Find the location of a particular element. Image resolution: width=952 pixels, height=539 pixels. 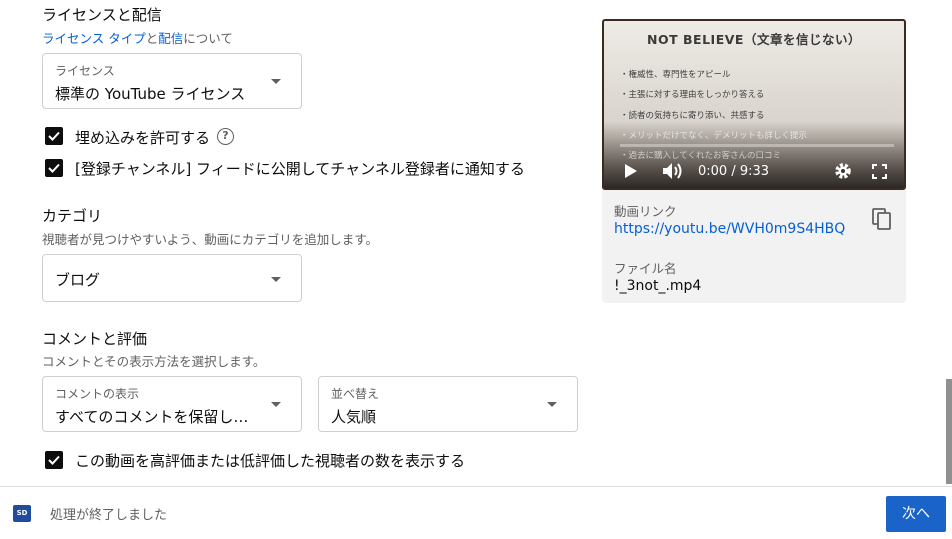

video-link: https://youtu.be/WVH0m9S4HBQ is located at coordinates (729, 229).